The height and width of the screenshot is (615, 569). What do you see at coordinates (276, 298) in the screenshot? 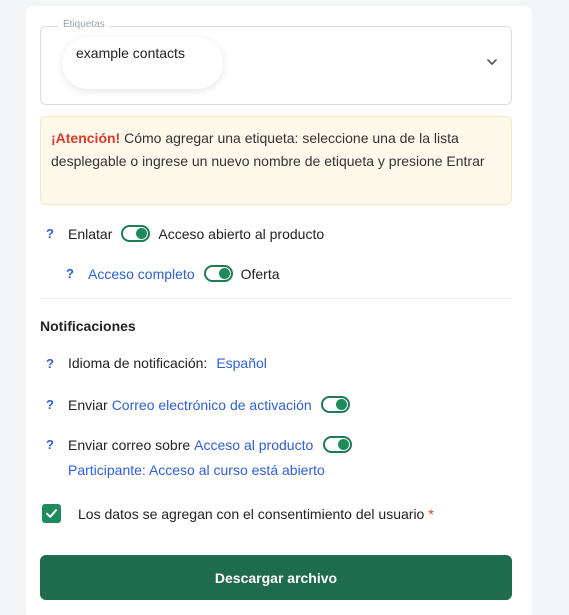
I see `divider` at bounding box center [276, 298].